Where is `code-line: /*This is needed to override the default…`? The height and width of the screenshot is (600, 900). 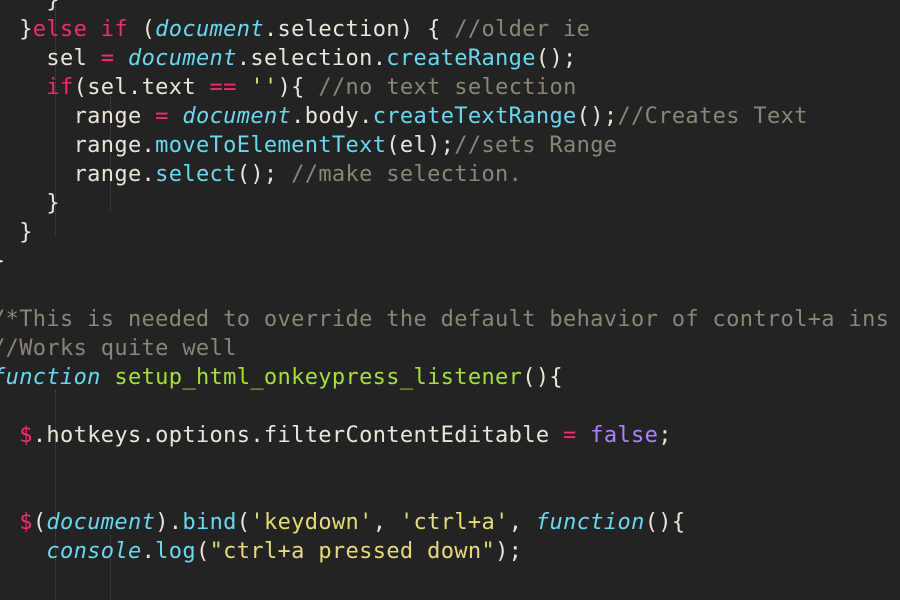 code-line: /*This is needed to override the default… is located at coordinates (444, 319).